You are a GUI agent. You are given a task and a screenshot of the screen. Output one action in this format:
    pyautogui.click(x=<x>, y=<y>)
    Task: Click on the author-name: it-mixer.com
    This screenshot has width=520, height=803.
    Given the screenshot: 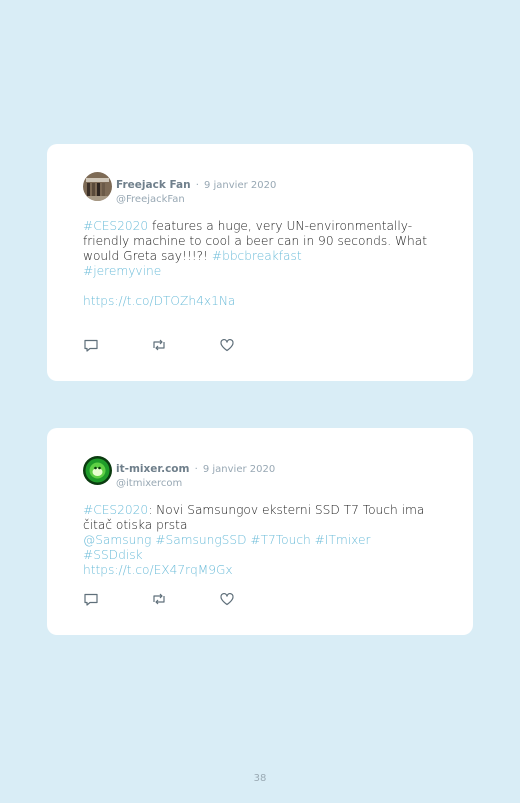 What is the action you would take?
    pyautogui.click(x=152, y=469)
    